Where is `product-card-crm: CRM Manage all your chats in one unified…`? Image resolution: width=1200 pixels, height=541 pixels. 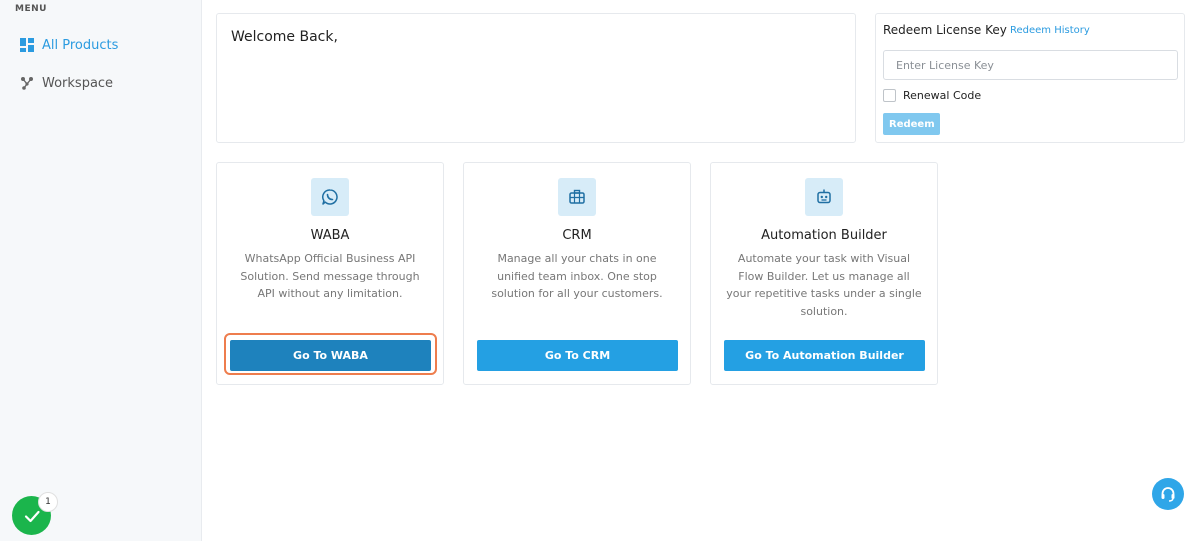 product-card-crm: CRM Manage all your chats in one unified… is located at coordinates (577, 273).